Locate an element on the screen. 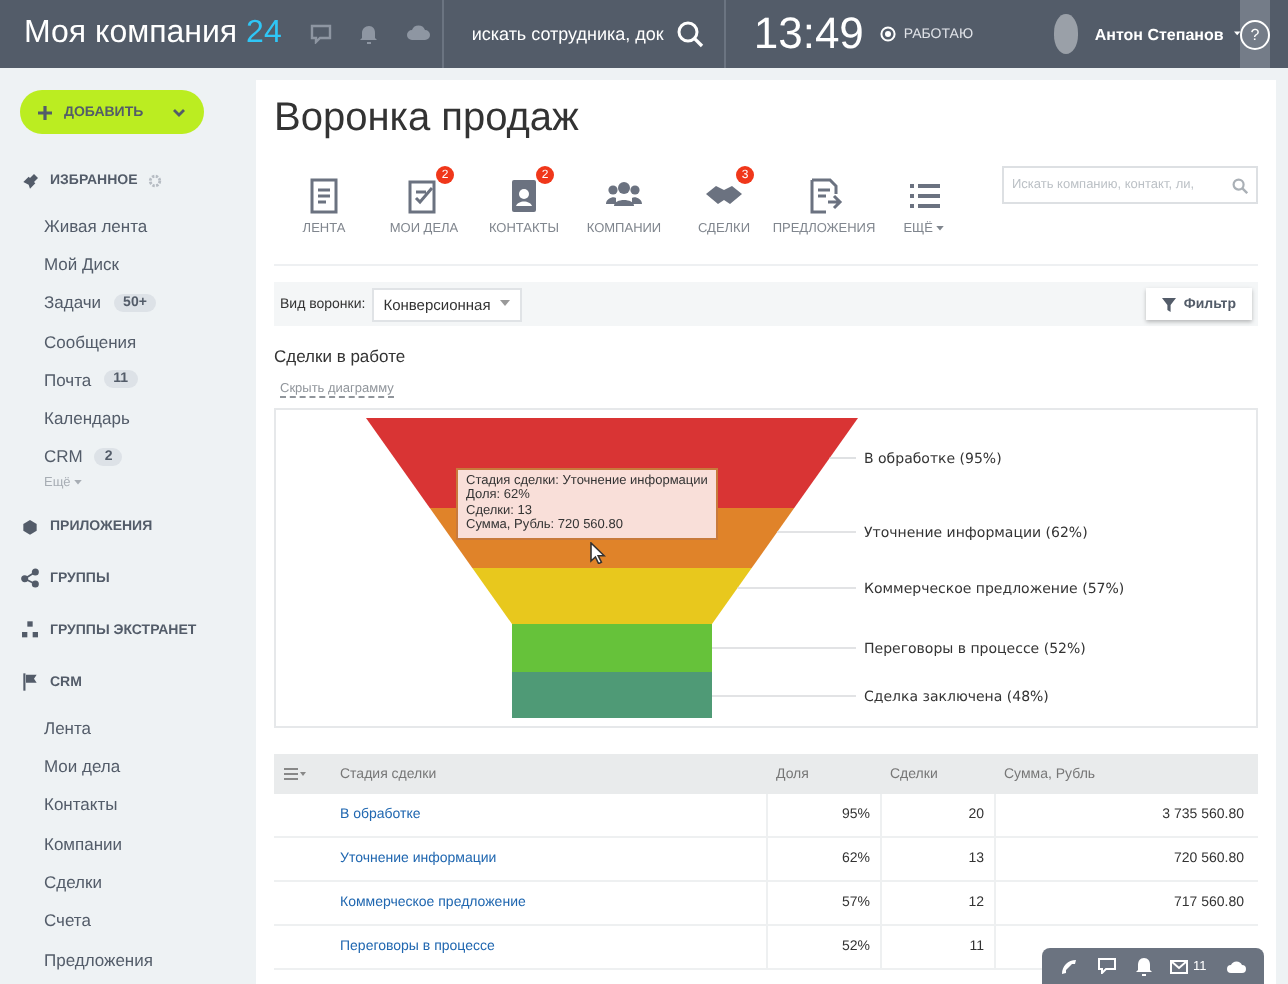 This screenshot has height=984, width=1288. company-logo: Моя компания 24 is located at coordinates (141, 34).